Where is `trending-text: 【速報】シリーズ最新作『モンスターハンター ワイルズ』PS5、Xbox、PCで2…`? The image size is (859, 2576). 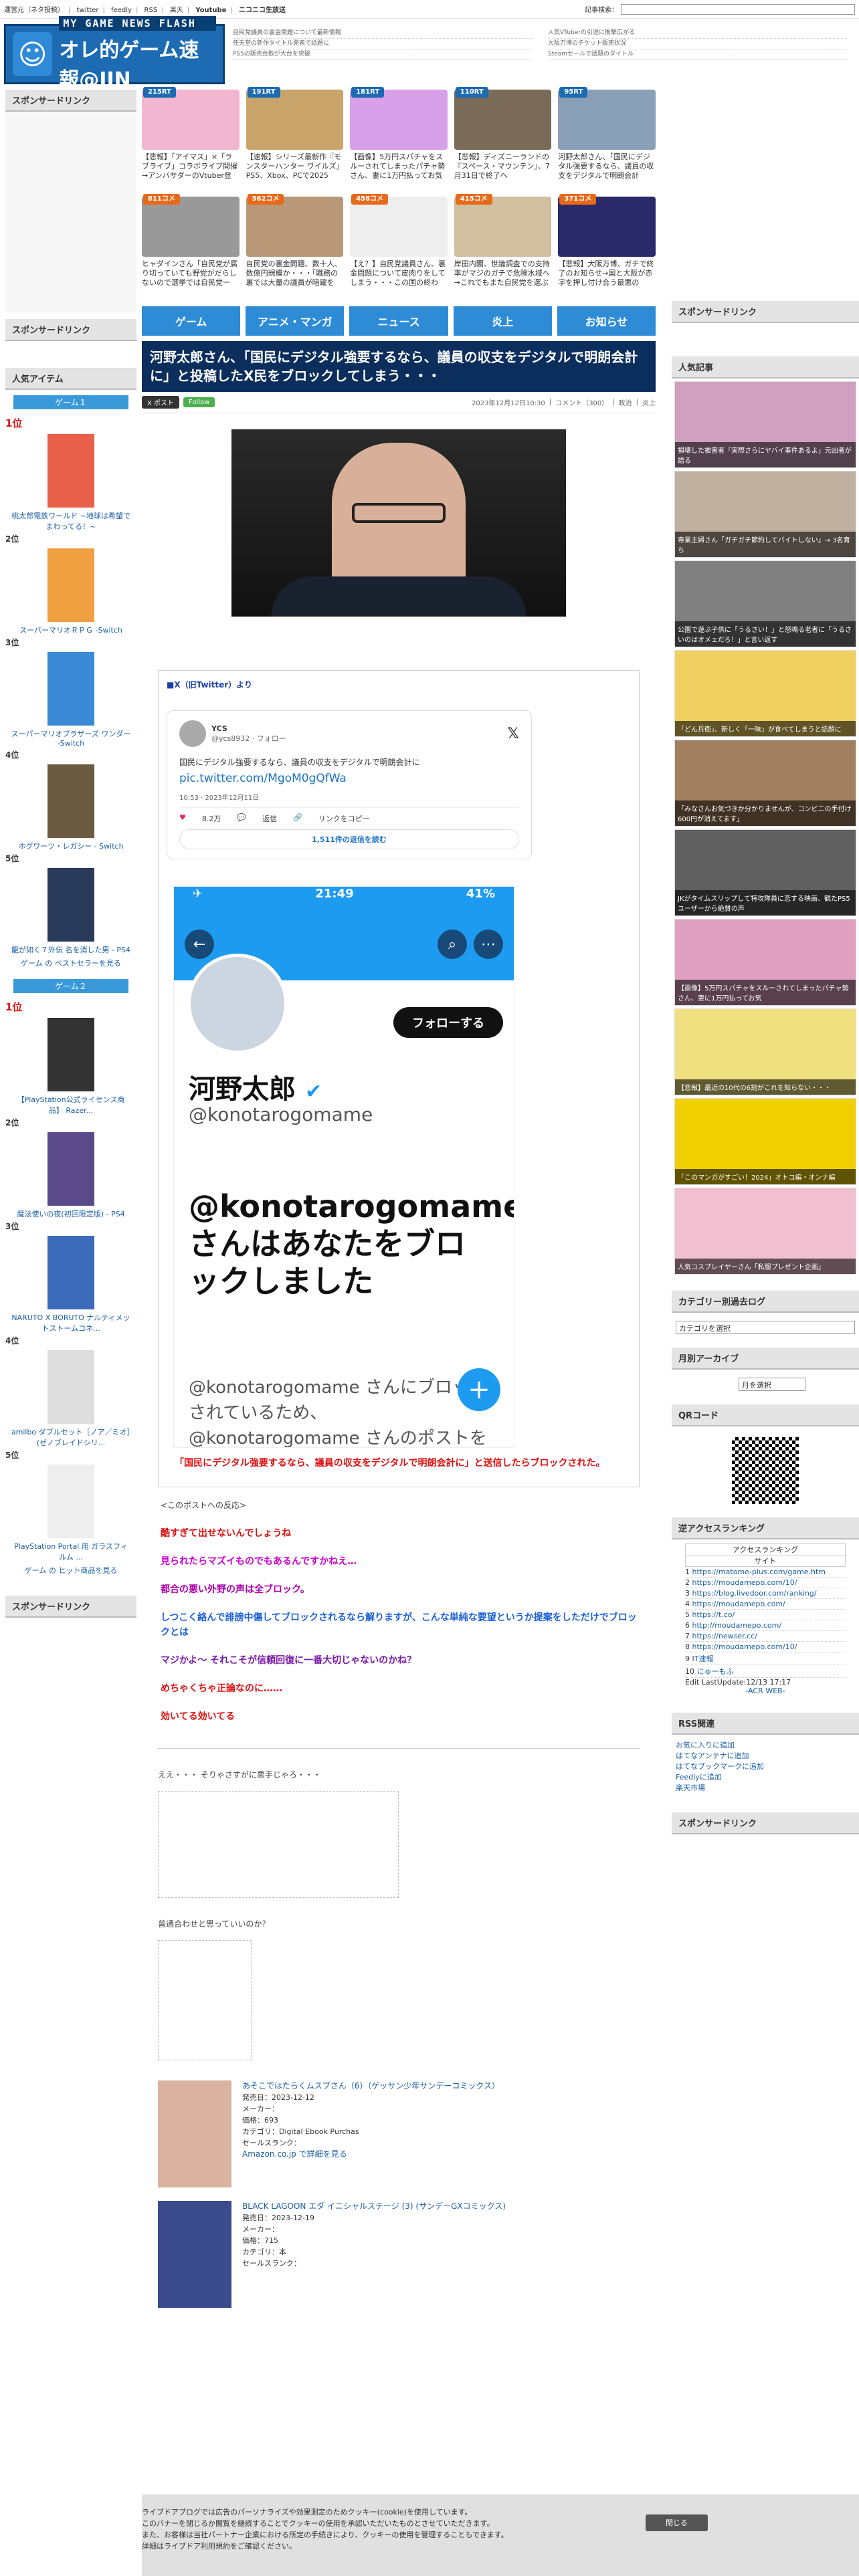 trending-text: 【速報】シリーズ最新作『モンスターハンター ワイルズ』PS5、Xbox、PCで2… is located at coordinates (295, 166).